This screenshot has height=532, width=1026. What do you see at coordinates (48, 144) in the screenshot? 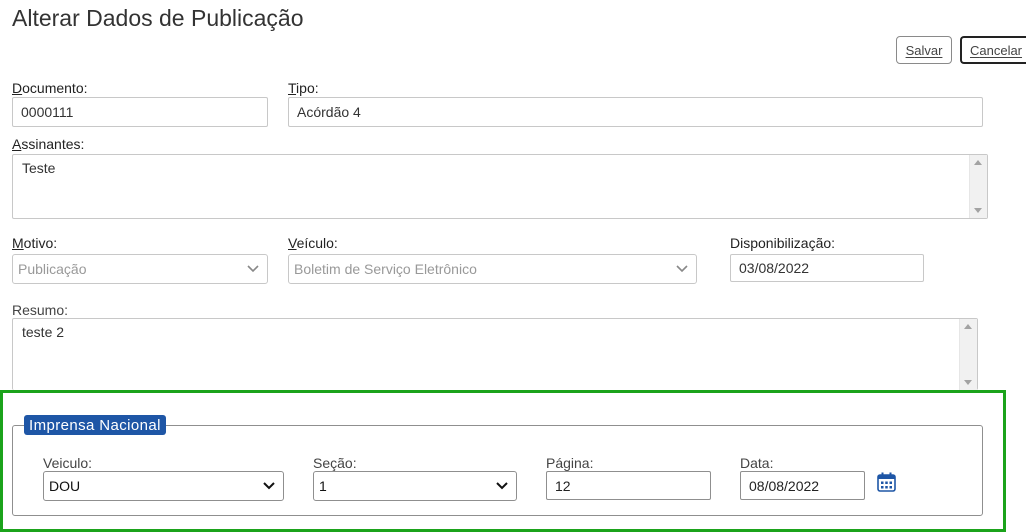
I see `assinantes-label: Assinantes:` at bounding box center [48, 144].